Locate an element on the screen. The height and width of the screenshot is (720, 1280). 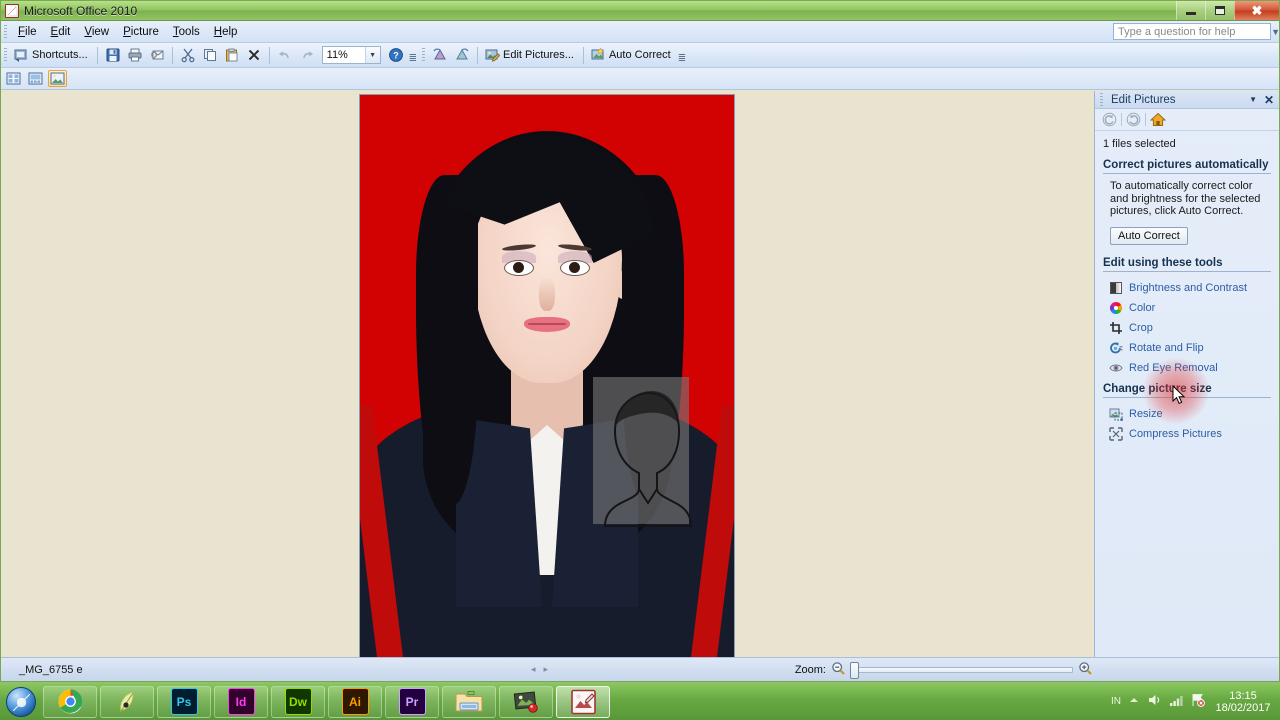
language-indicator: IN is located at coordinates (1116, 701).